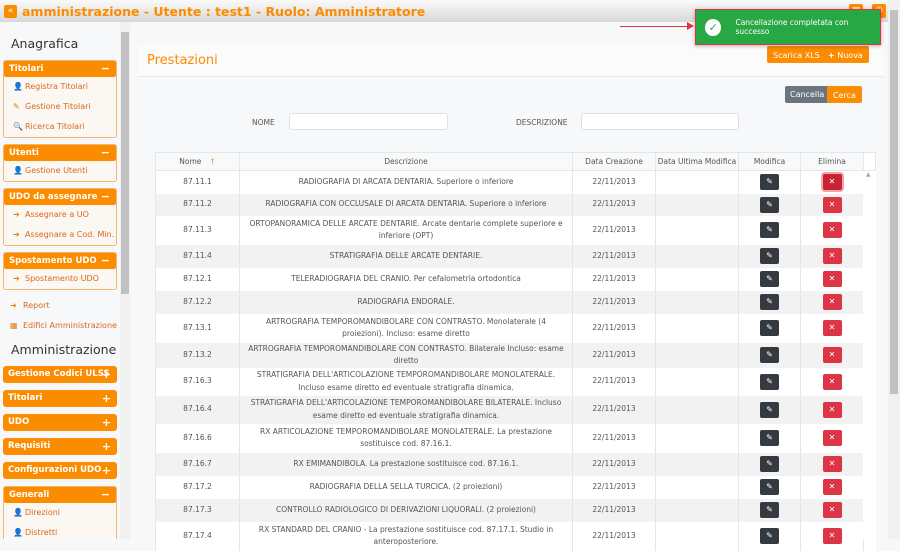 The image size is (900, 551). Describe the element at coordinates (197, 256) in the screenshot. I see `cell-nome: 87.11.4` at that location.